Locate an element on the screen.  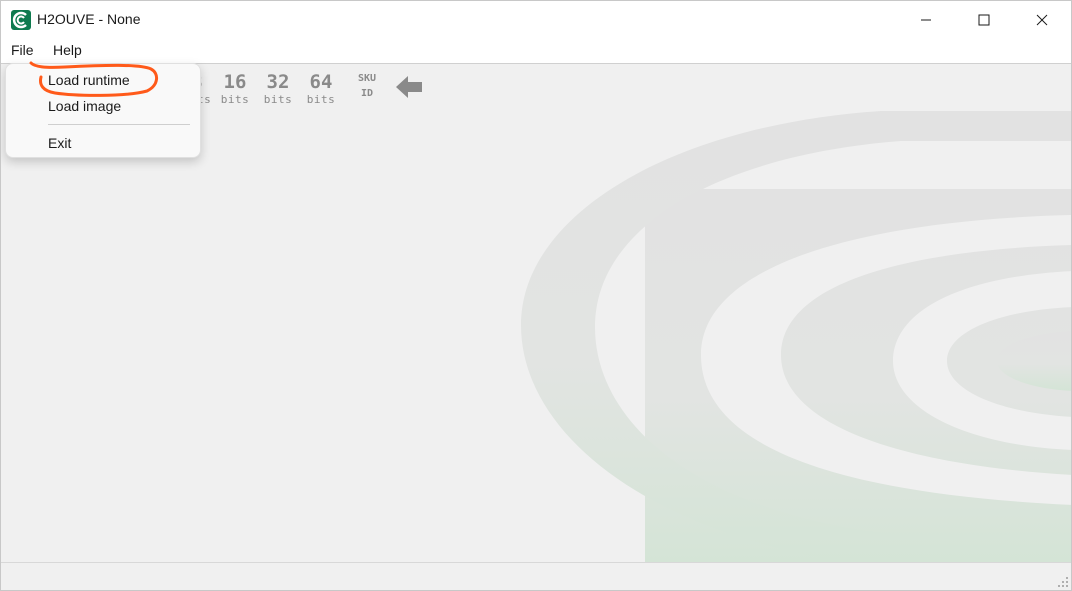
toolbar-sku-id-button: SKU ID is located at coordinates (367, 86).